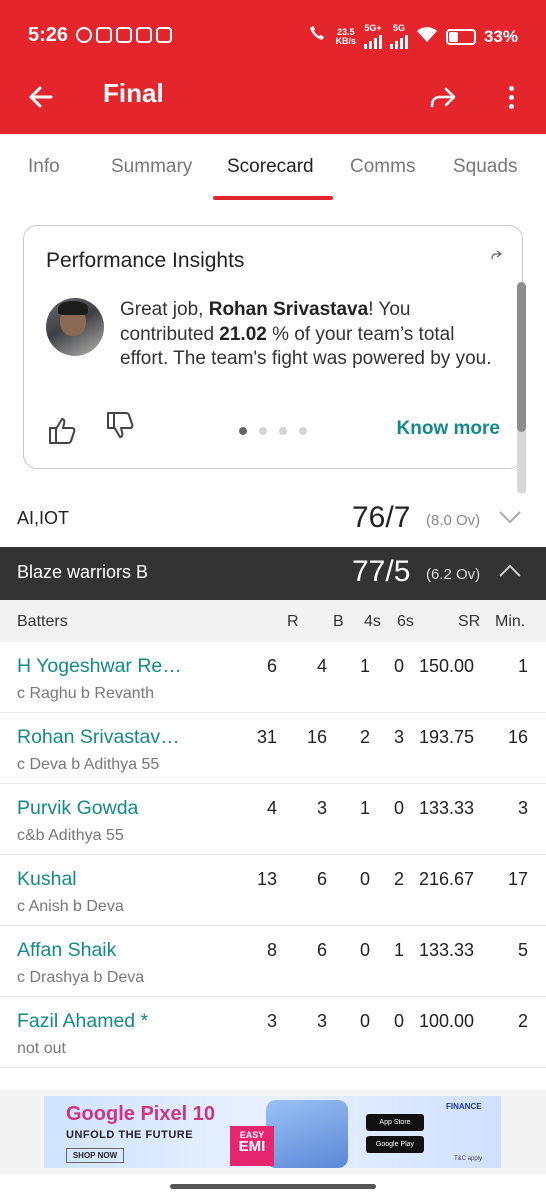 This screenshot has height=1200, width=546. What do you see at coordinates (273, 890) in the screenshot?
I see `table-row: Kushal c Anish b Deva 13 6 0 2 216.67 17` at bounding box center [273, 890].